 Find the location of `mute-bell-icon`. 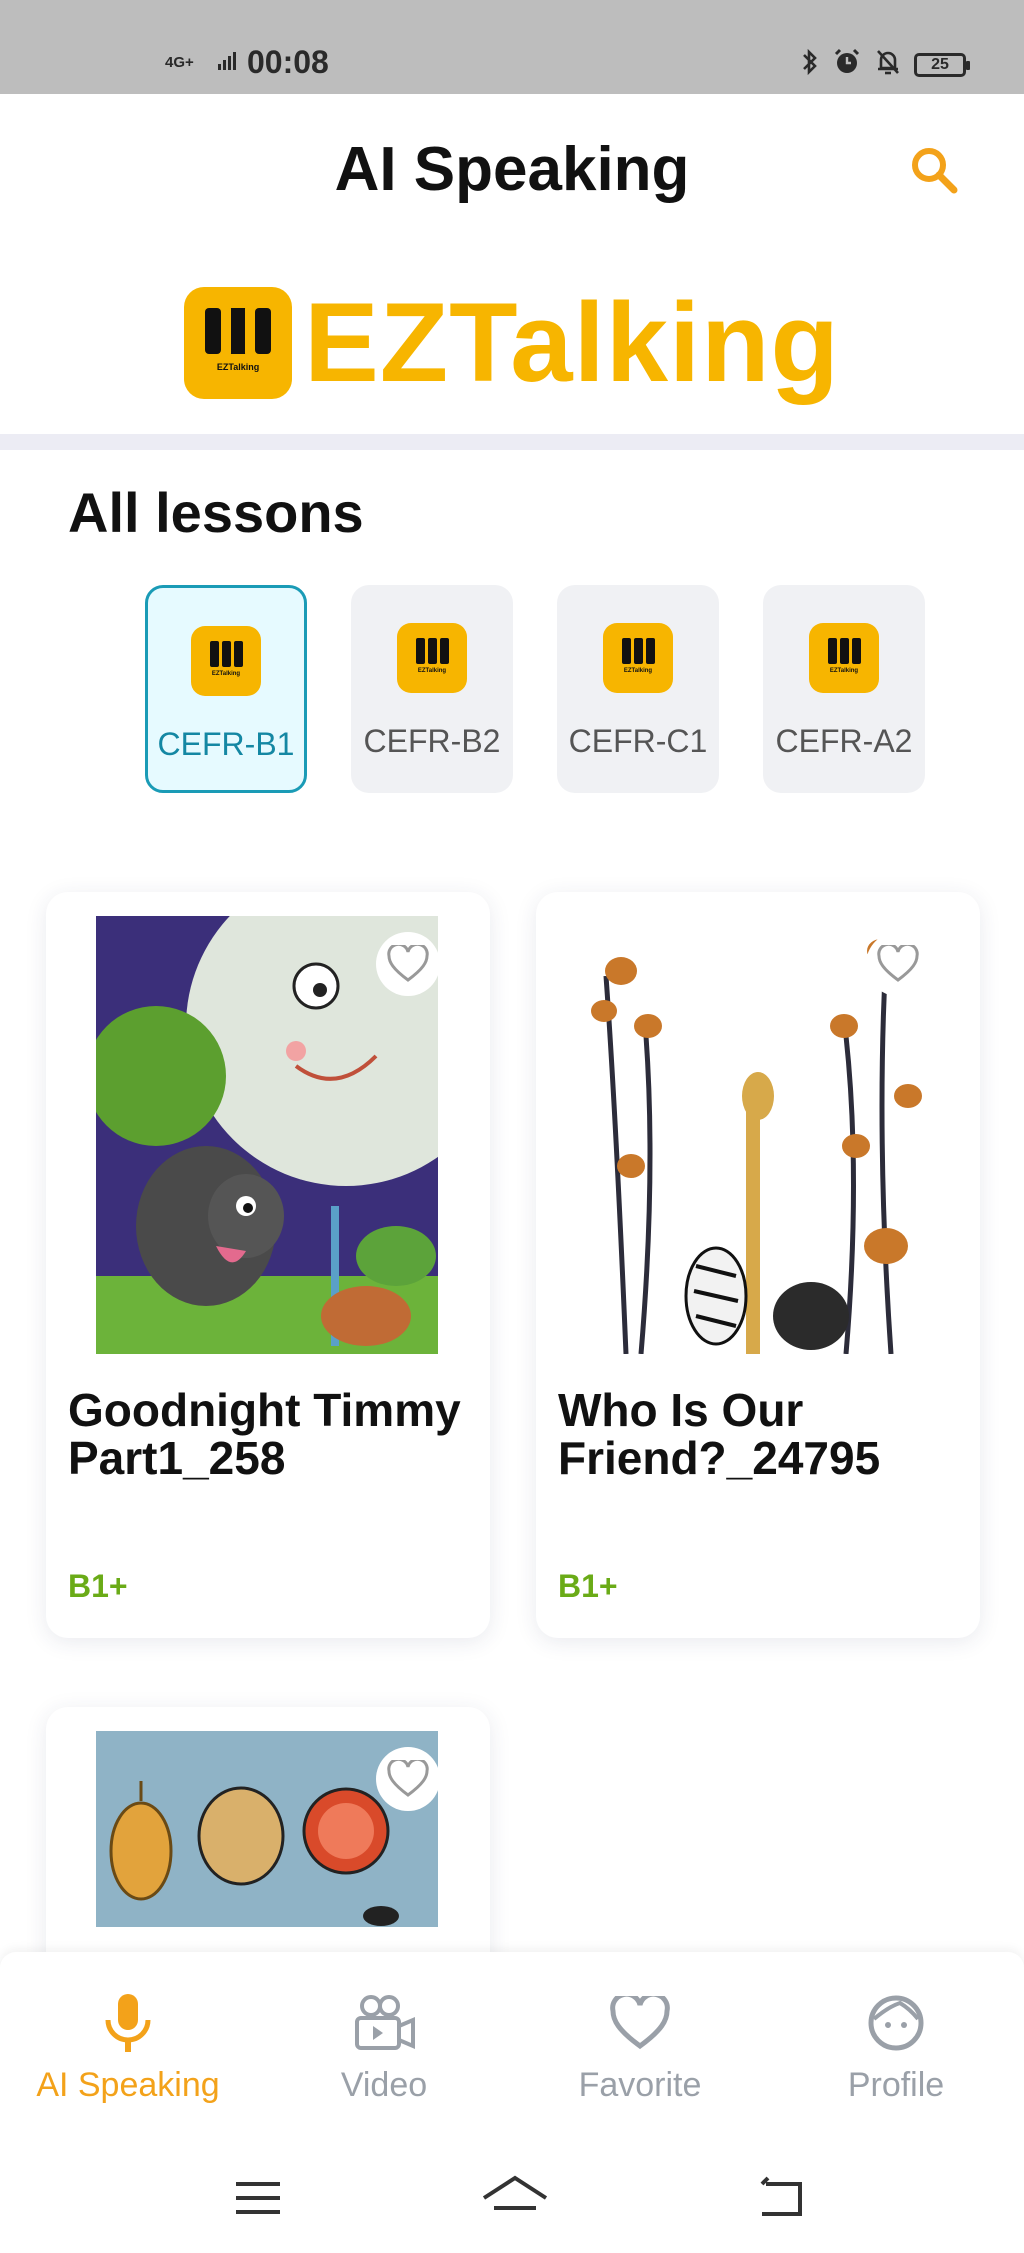

mute-bell-icon is located at coordinates (888, 64).